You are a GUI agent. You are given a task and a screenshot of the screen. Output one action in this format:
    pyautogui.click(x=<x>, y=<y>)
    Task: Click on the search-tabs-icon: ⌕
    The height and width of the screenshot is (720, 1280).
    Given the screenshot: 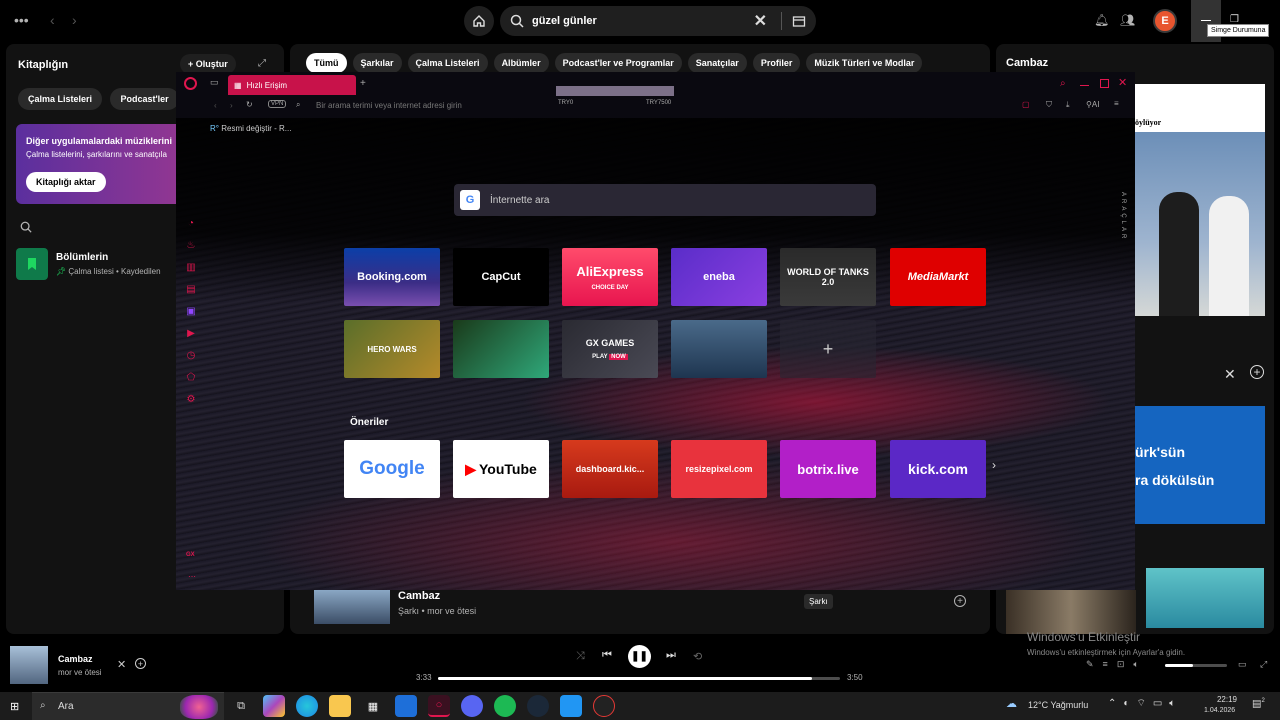 What is the action you would take?
    pyautogui.click(x=1063, y=83)
    